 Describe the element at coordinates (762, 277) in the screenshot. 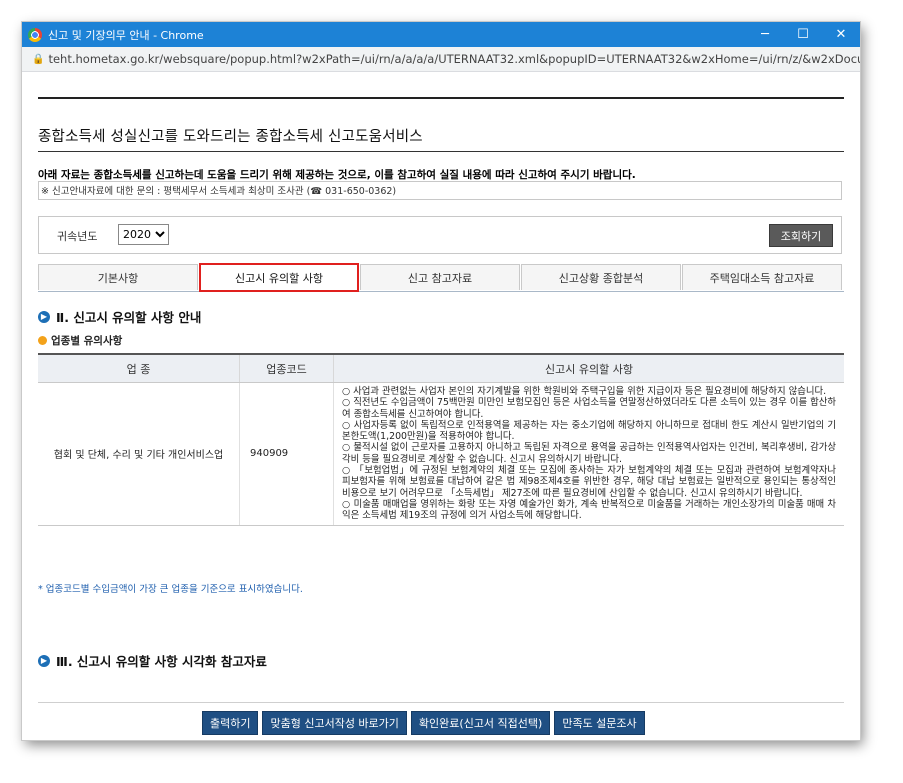

I see `tab-housing-rental: 주택임대소득 참고자료` at that location.